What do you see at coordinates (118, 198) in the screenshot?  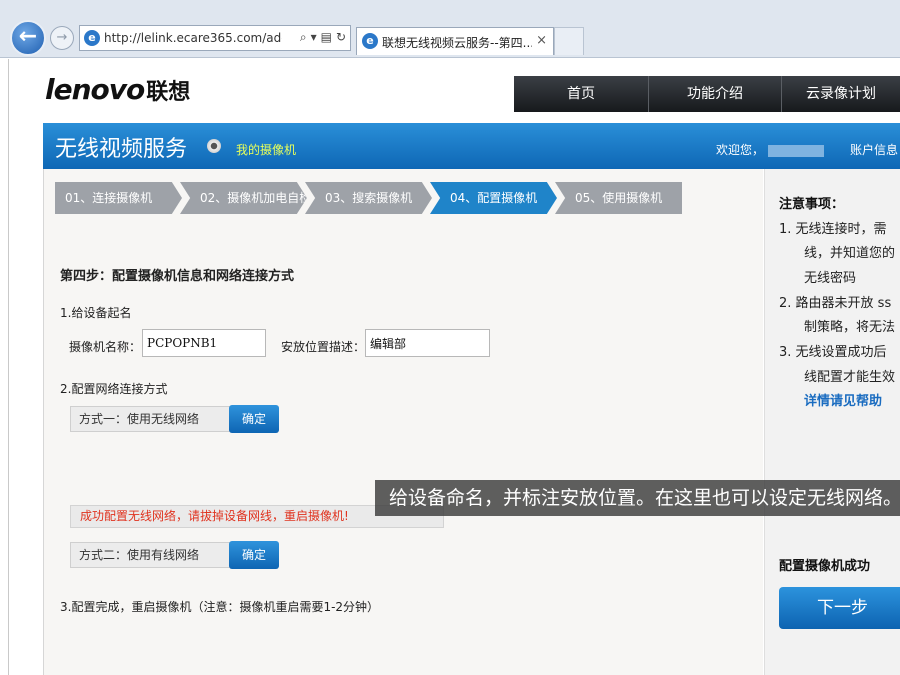 I see `step-1: 01、连接摄像机` at bounding box center [118, 198].